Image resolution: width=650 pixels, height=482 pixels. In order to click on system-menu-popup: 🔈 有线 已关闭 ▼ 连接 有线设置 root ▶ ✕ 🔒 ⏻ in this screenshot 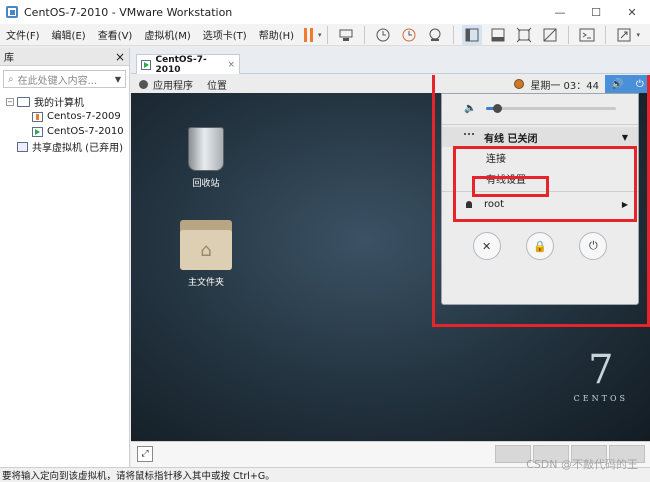, I will do `click(540, 199)`.